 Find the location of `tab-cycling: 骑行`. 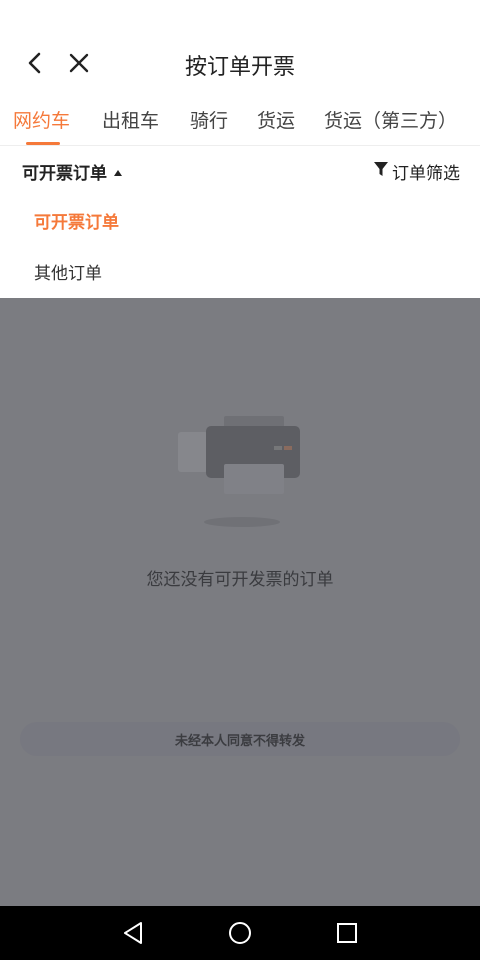

tab-cycling: 骑行 is located at coordinates (209, 119).